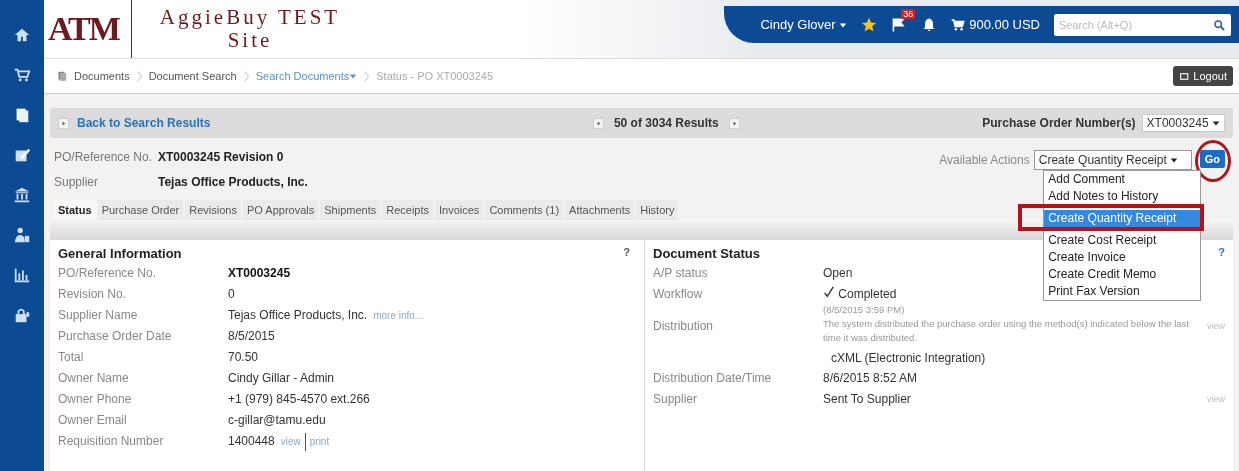 Image resolution: width=1239 pixels, height=471 pixels. I want to click on field-label: Distribution Date/Time, so click(713, 378).